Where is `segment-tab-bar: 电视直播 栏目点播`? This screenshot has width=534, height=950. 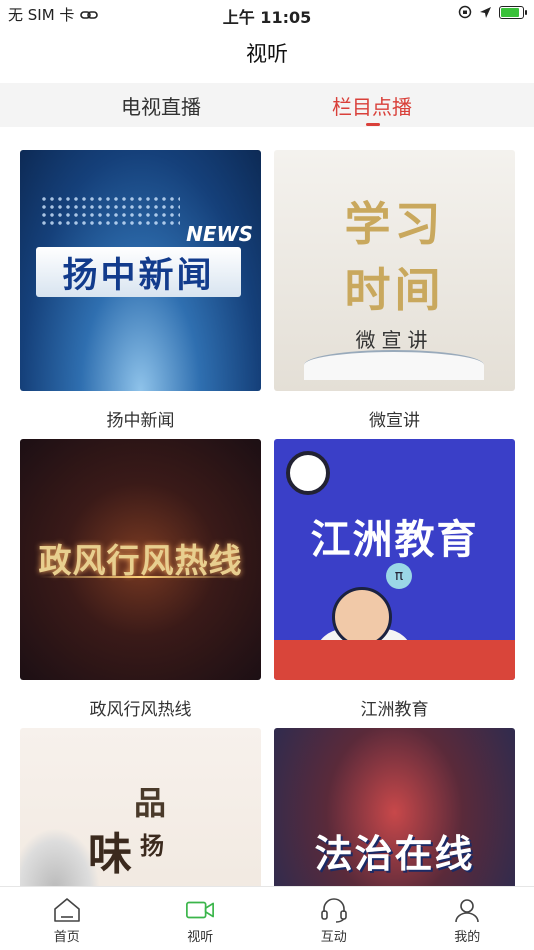
segment-tab-bar: 电视直播 栏目点播 is located at coordinates (267, 105).